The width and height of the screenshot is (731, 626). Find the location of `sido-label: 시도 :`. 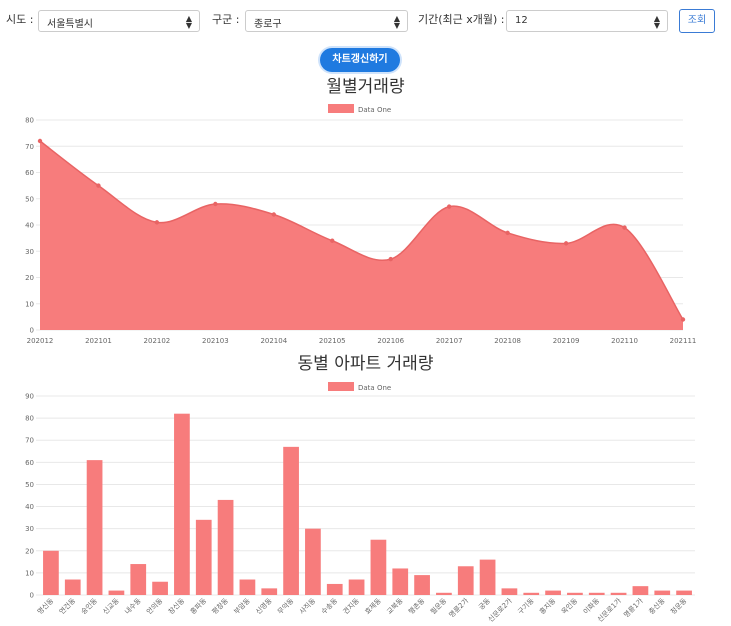

sido-label: 시도 : is located at coordinates (20, 19).